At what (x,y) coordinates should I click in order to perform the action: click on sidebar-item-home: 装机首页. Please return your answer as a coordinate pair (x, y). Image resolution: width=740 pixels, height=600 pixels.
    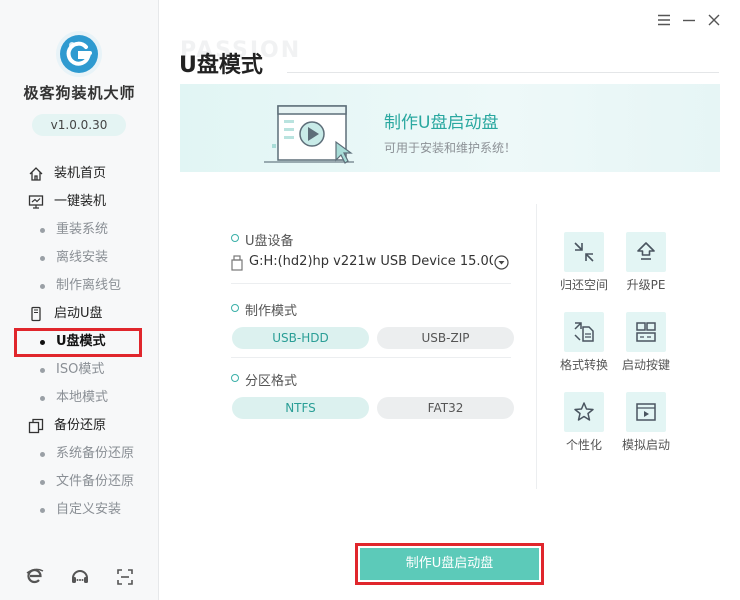
    Looking at the image, I should click on (79, 174).